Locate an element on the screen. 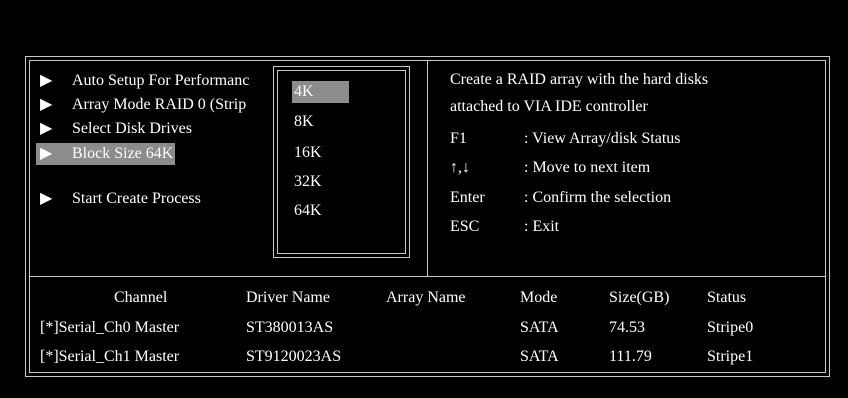 Image resolution: width=848 pixels, height=398 pixels. column-header-channel: Channel is located at coordinates (141, 297).